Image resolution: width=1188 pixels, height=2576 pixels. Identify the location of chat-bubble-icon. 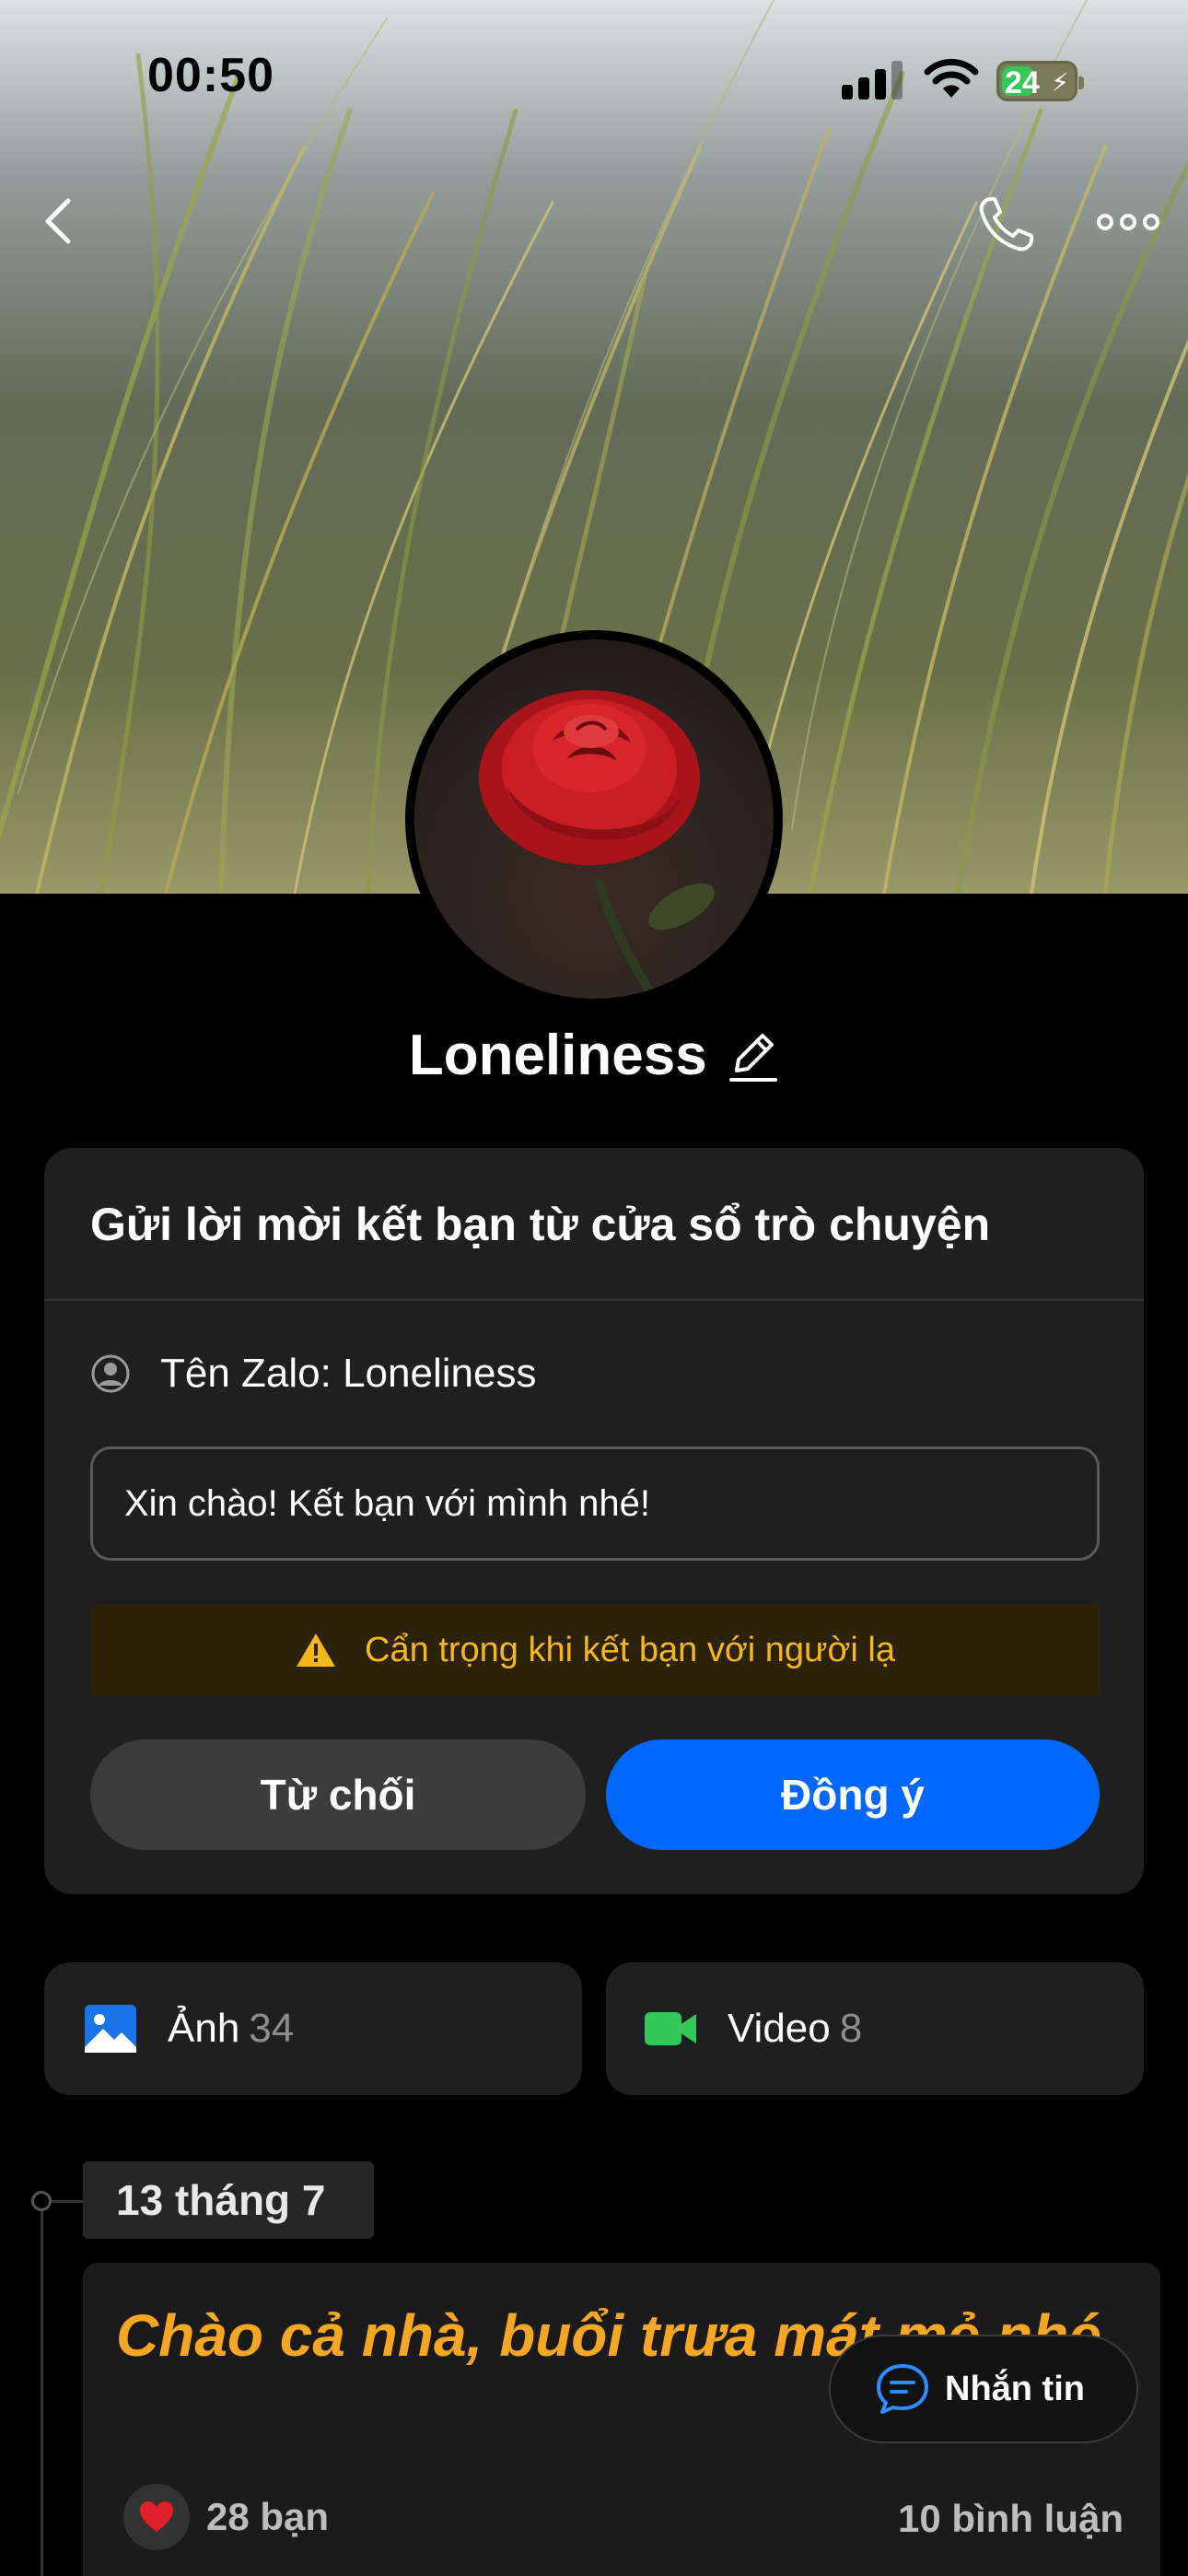
(903, 2389).